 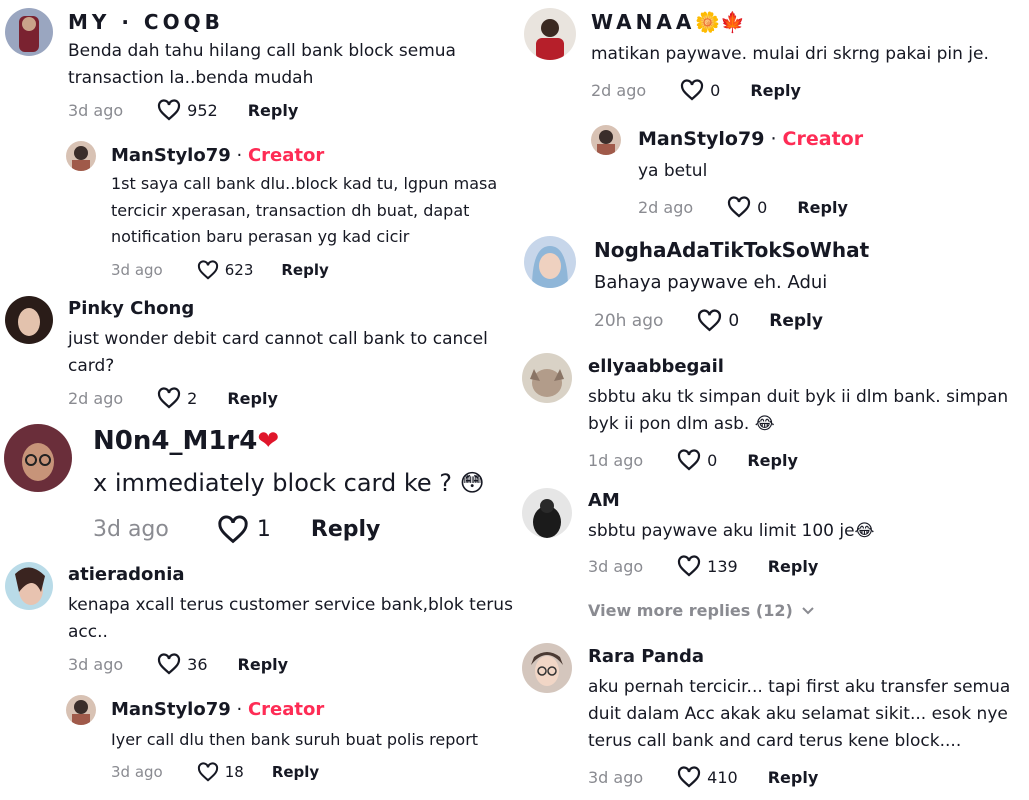 I want to click on comment-meta: 3d ago 36 Reply, so click(x=178, y=664).